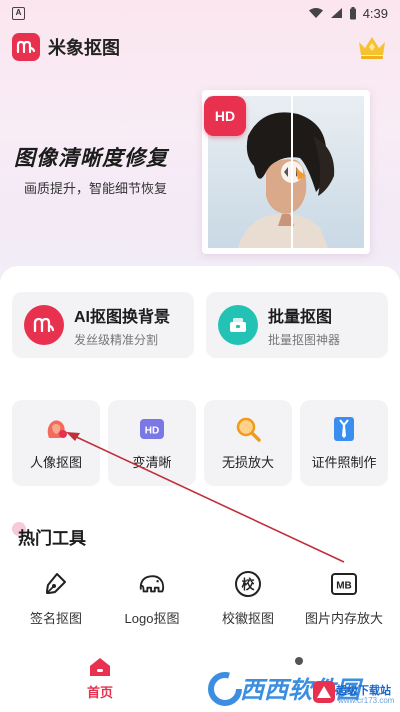  I want to click on site-watermark: 西西软件园 超级下载站 www.cr173.com, so click(302, 688).